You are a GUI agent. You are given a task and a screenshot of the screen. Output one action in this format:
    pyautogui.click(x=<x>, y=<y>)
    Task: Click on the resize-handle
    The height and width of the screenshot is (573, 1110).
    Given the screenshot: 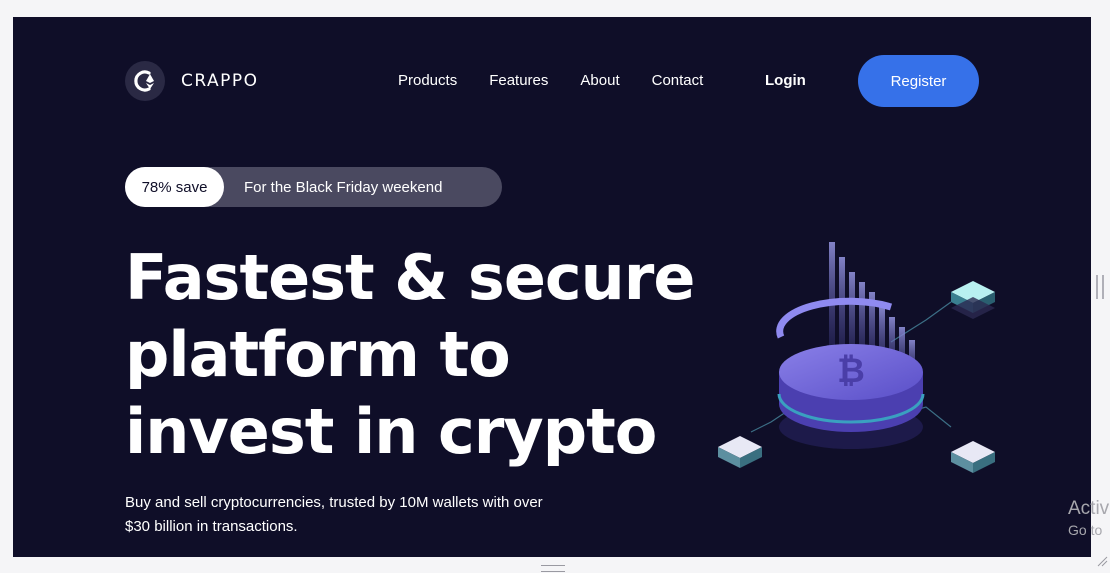 What is the action you would take?
    pyautogui.click(x=1100, y=287)
    